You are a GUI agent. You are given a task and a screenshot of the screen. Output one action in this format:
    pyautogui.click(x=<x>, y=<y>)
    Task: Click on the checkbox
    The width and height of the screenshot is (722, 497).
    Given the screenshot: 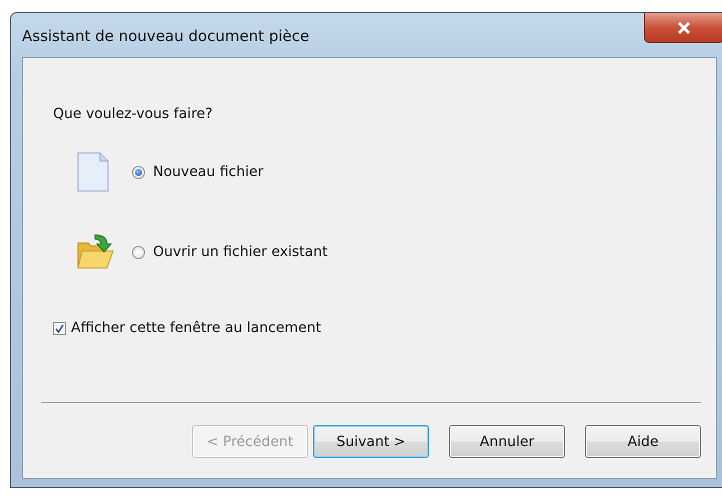 What is the action you would take?
    pyautogui.click(x=59, y=328)
    